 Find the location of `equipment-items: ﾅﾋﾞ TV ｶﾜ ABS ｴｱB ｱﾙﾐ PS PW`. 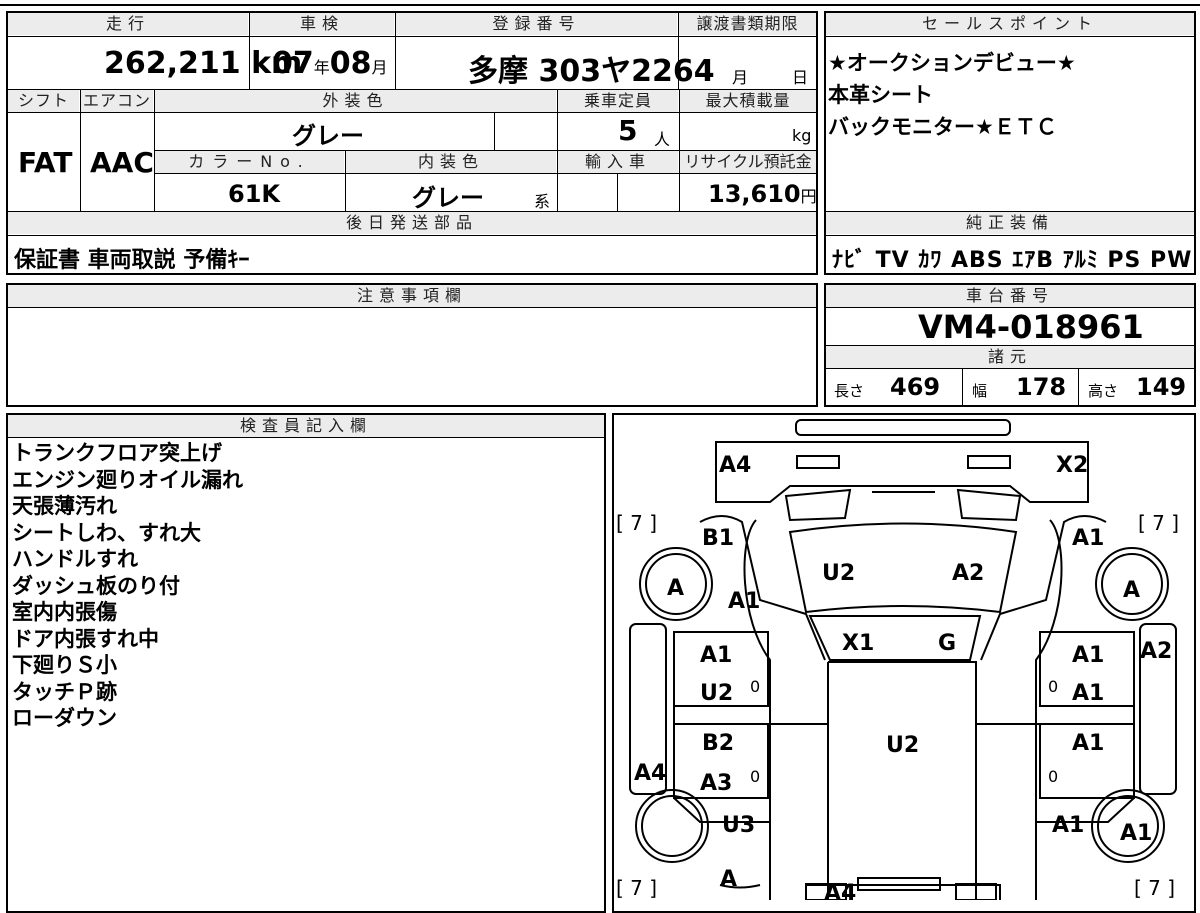

equipment-items: ﾅﾋﾞ TV ｶﾜ ABS ｴｱB ｱﾙﾐ PS PW is located at coordinates (1012, 260).